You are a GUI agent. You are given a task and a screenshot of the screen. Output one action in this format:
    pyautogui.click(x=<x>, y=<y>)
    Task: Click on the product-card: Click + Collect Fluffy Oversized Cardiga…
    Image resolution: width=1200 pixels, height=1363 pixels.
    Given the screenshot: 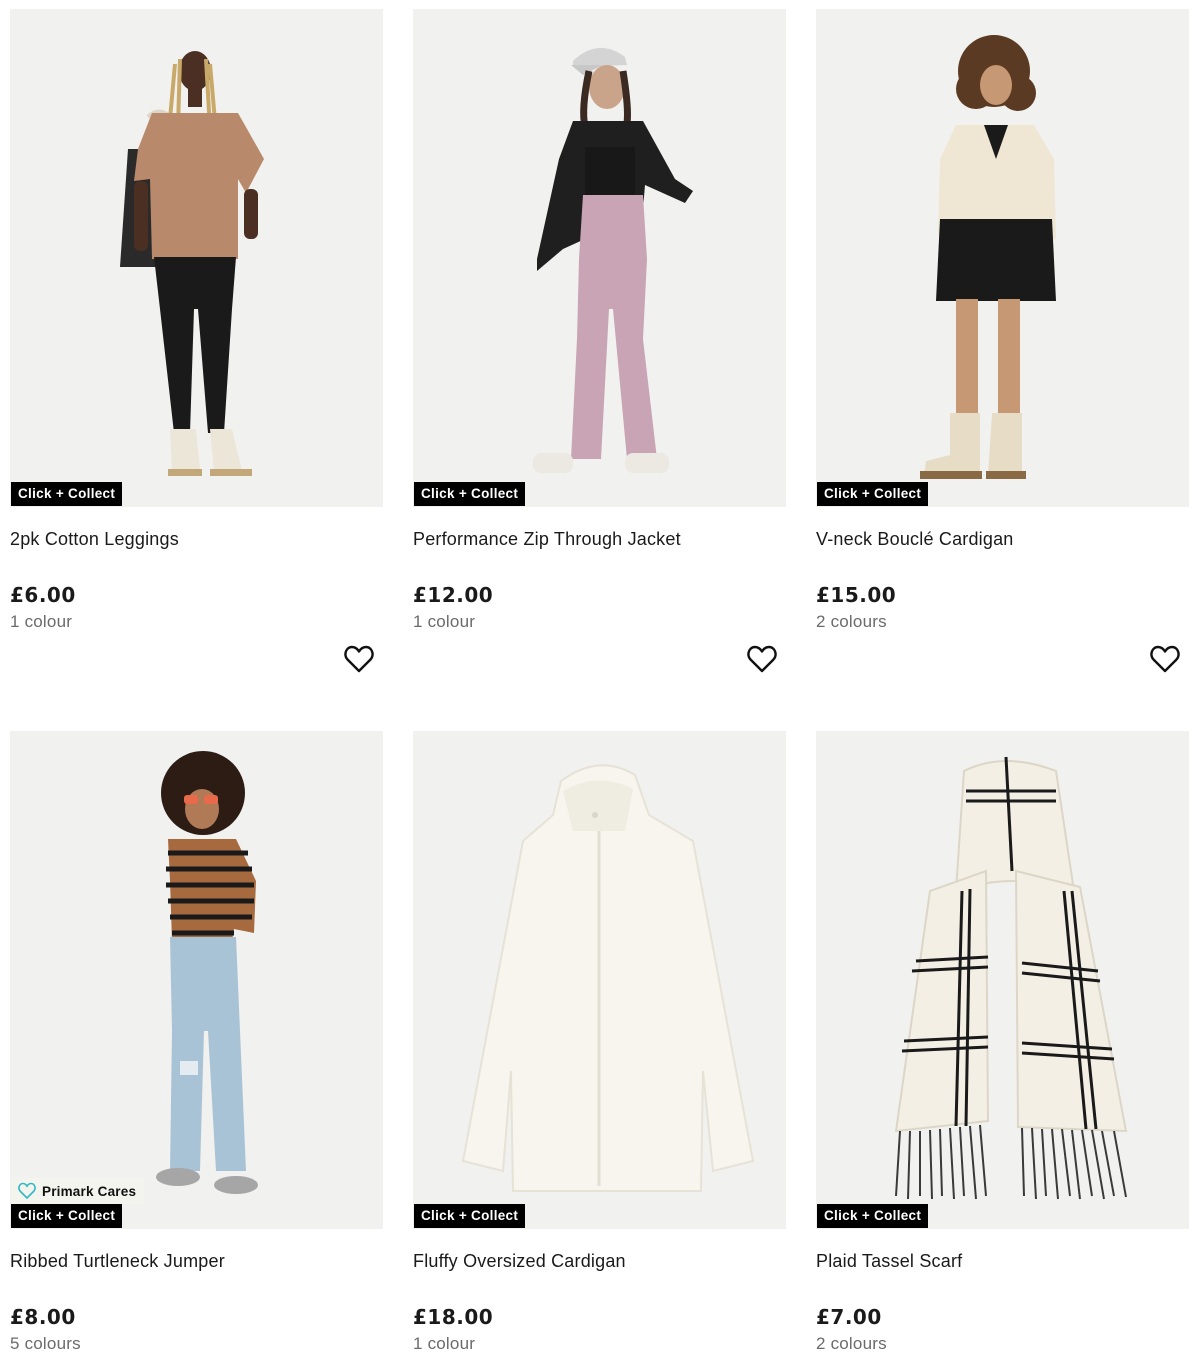 What is the action you would take?
    pyautogui.click(x=599, y=1042)
    